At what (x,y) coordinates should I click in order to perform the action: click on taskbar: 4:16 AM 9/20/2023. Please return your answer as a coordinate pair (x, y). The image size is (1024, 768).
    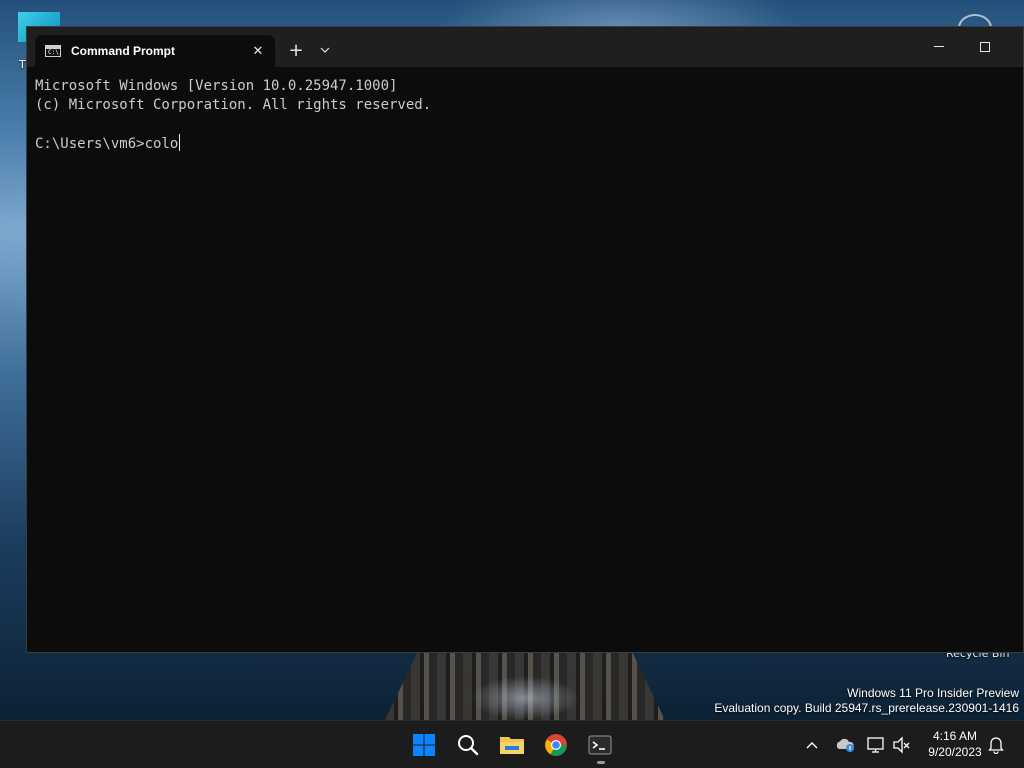
    Looking at the image, I should click on (512, 744).